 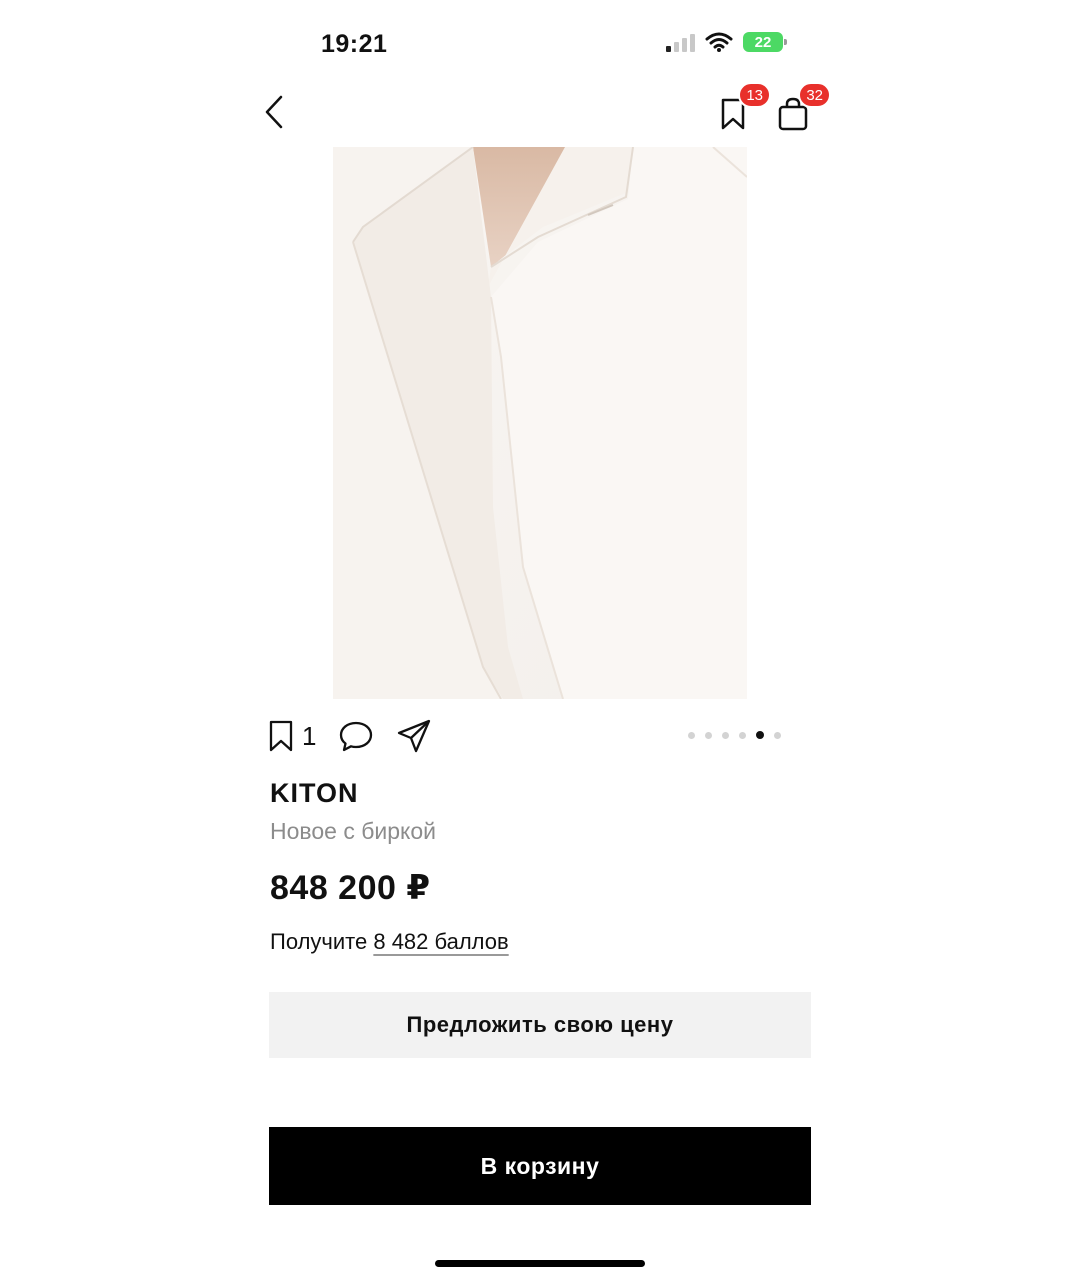 I want to click on status-indicators: 22, so click(x=726, y=42).